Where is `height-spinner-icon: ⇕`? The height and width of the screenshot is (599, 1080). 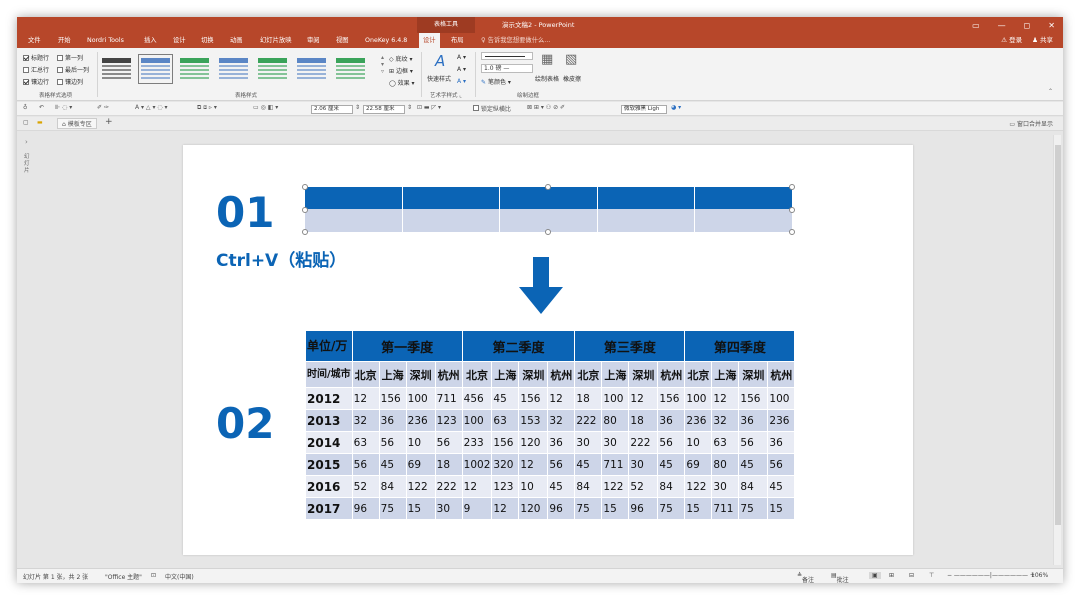
height-spinner-icon: ⇕ is located at coordinates (357, 107).